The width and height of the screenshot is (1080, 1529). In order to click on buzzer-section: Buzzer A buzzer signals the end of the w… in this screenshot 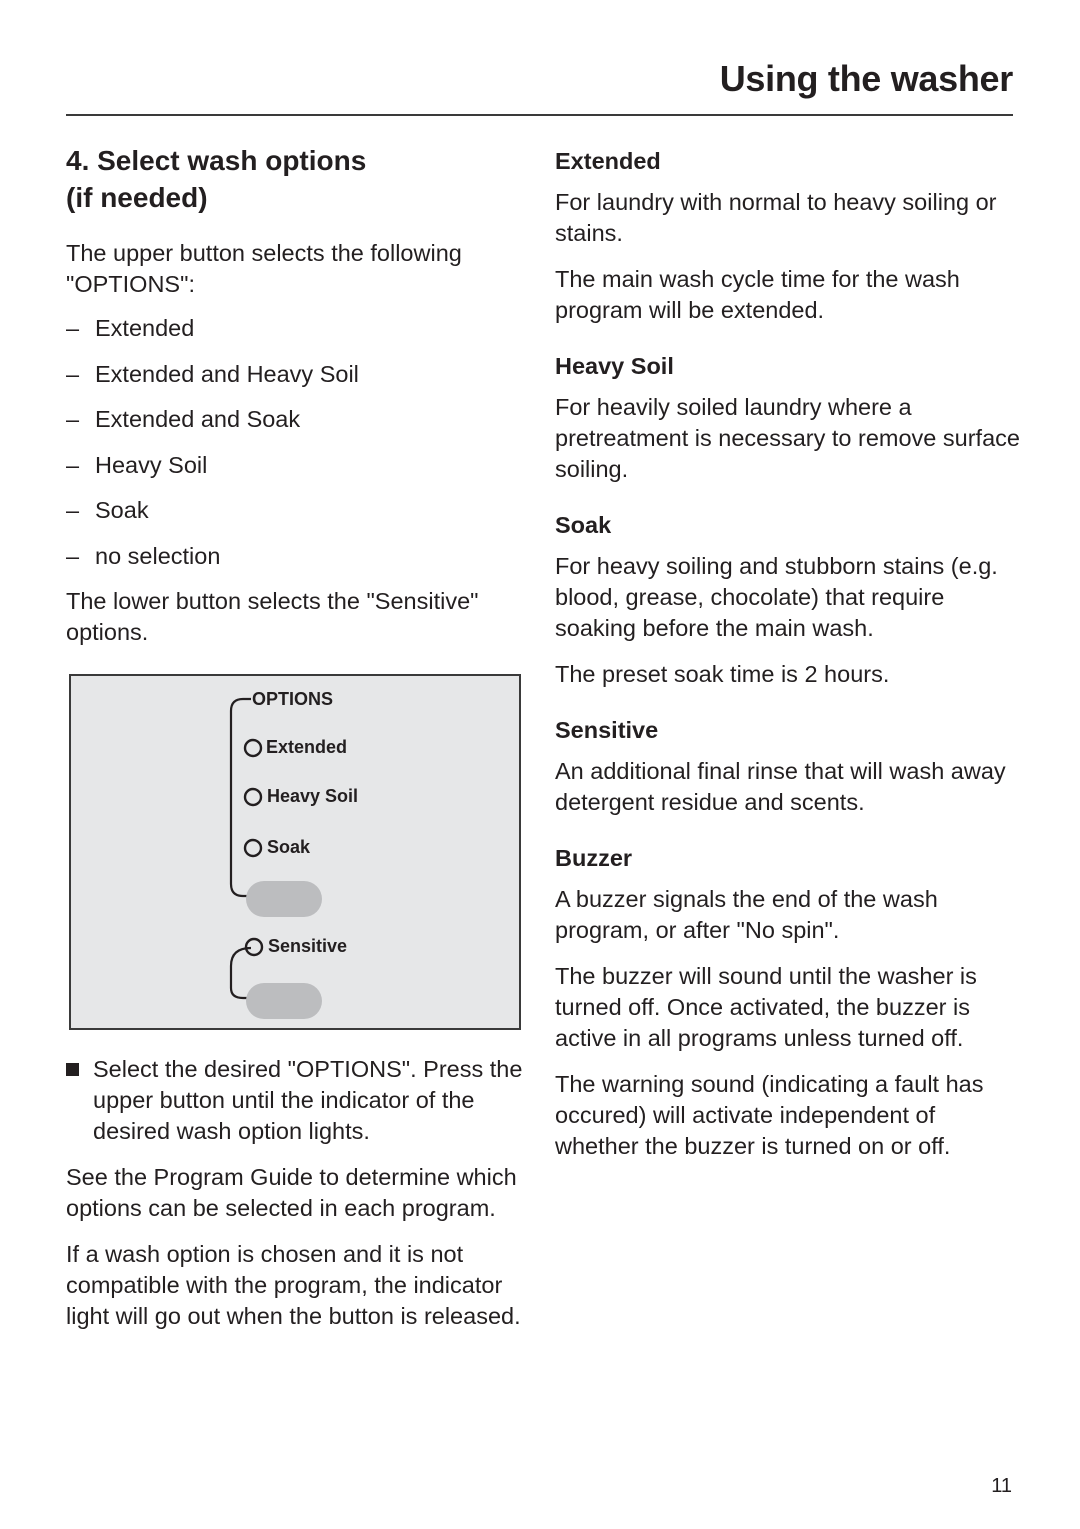, I will do `click(790, 1002)`.